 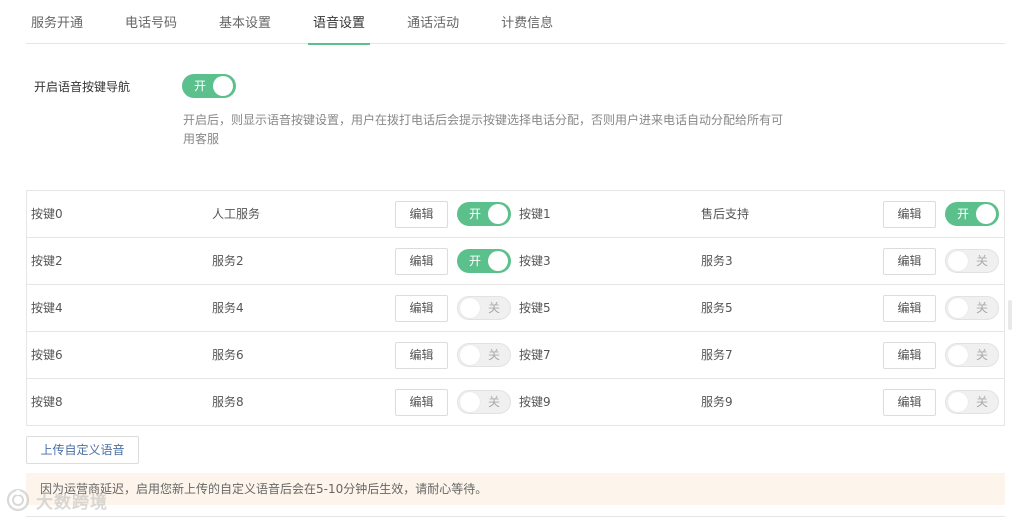 What do you see at coordinates (339, 22) in the screenshot?
I see `tab-voice-settings: 语音设置` at bounding box center [339, 22].